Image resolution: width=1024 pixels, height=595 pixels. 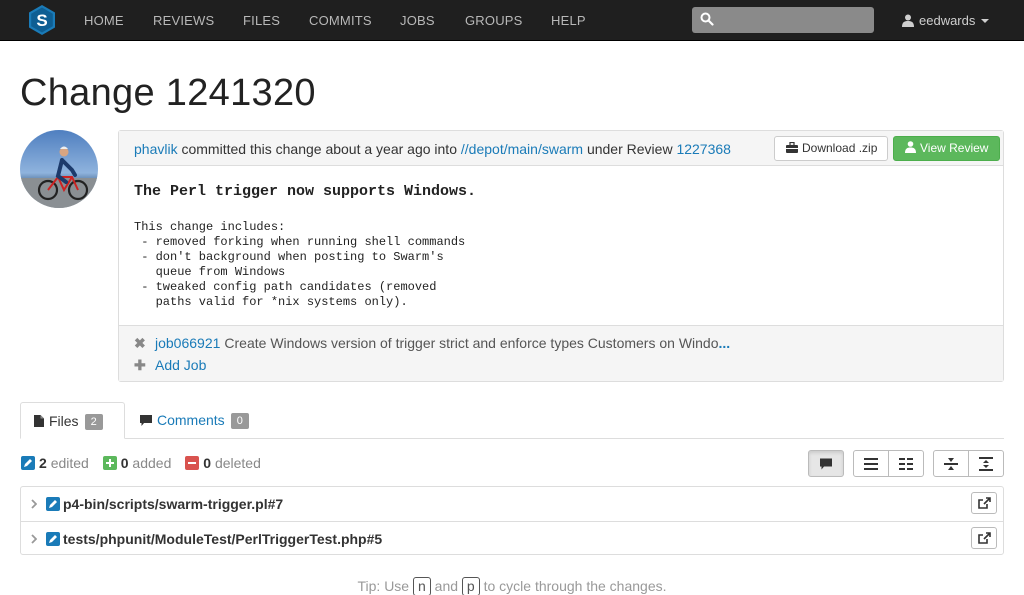 I want to click on user-menu: eedwards, so click(x=946, y=20).